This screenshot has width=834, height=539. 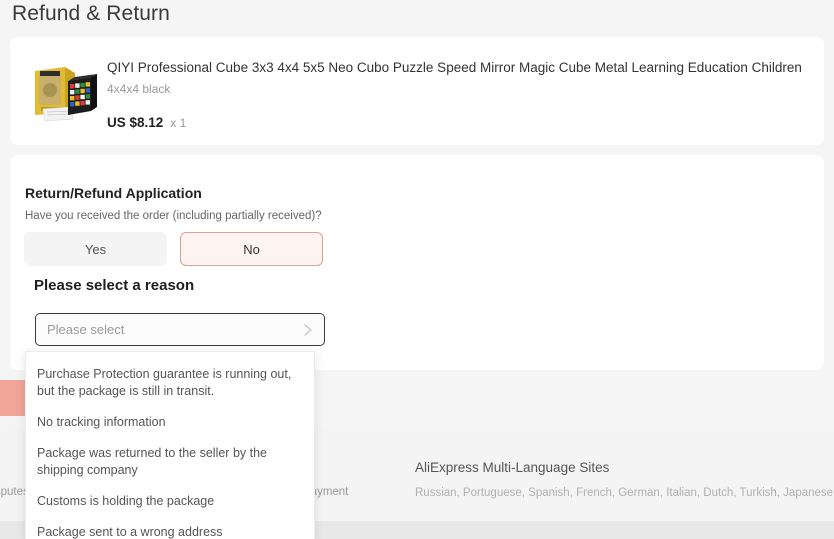 I want to click on reason-heading: Please select a reason, so click(x=114, y=285).